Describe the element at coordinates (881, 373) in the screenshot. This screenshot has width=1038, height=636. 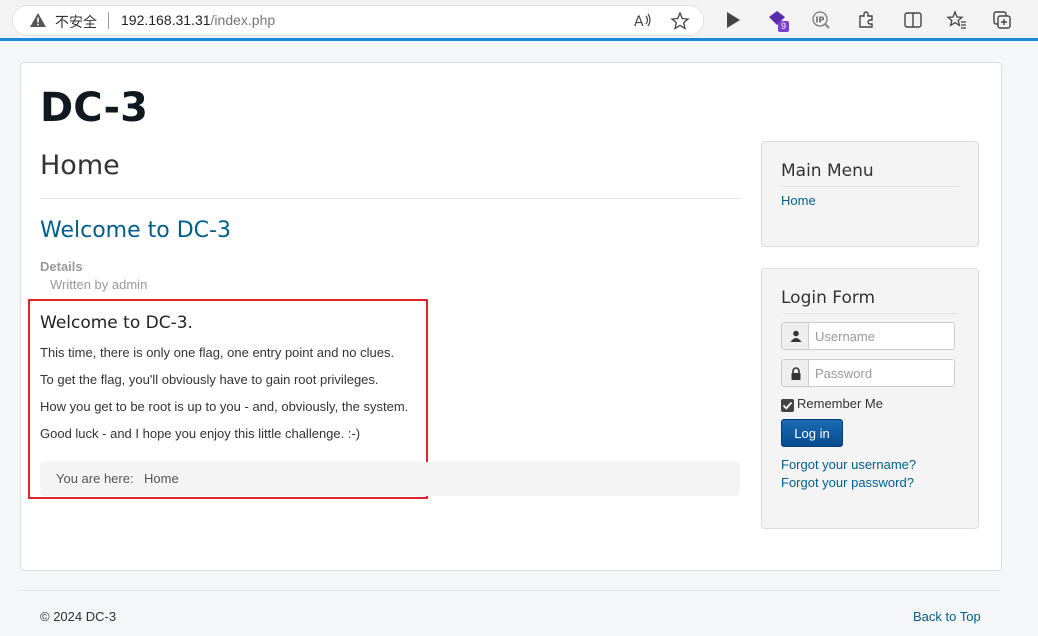
I see `password-input` at that location.